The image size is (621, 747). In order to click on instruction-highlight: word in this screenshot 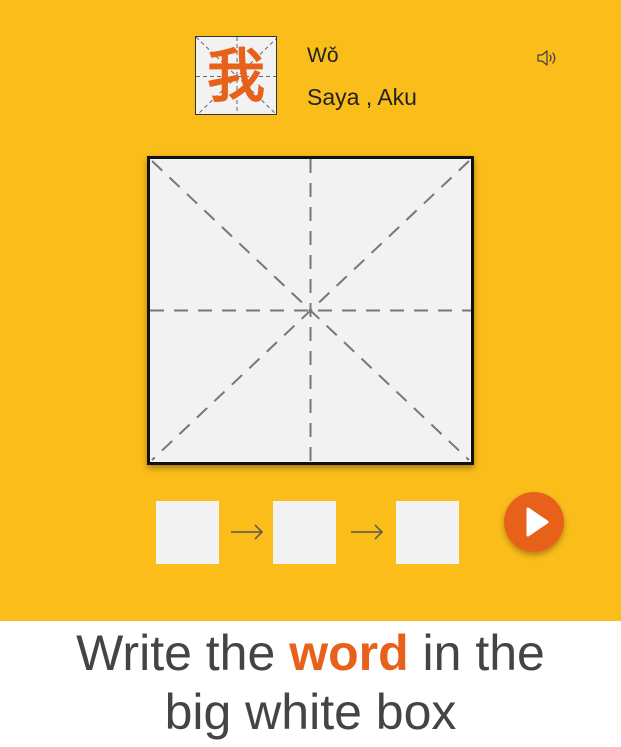, I will do `click(349, 653)`.